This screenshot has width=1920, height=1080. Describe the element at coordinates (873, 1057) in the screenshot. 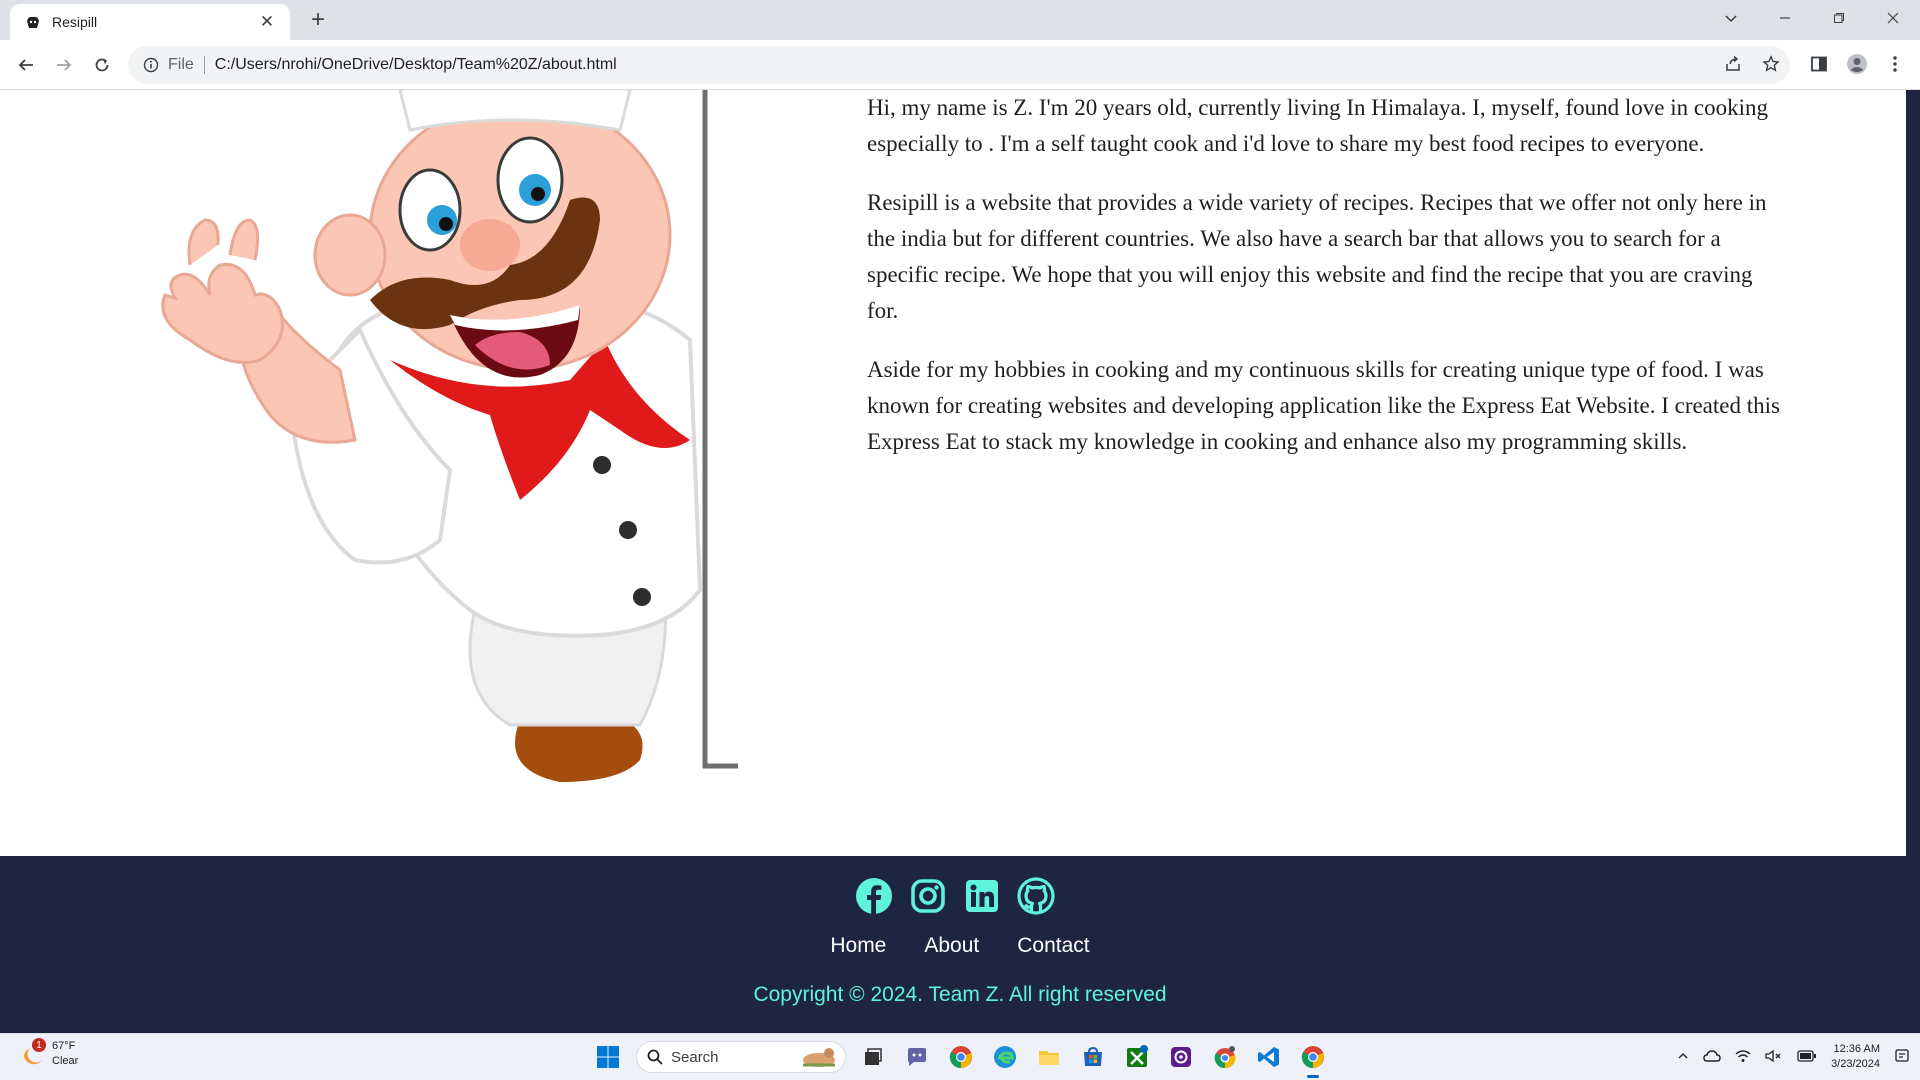

I see `task-view-icon` at that location.